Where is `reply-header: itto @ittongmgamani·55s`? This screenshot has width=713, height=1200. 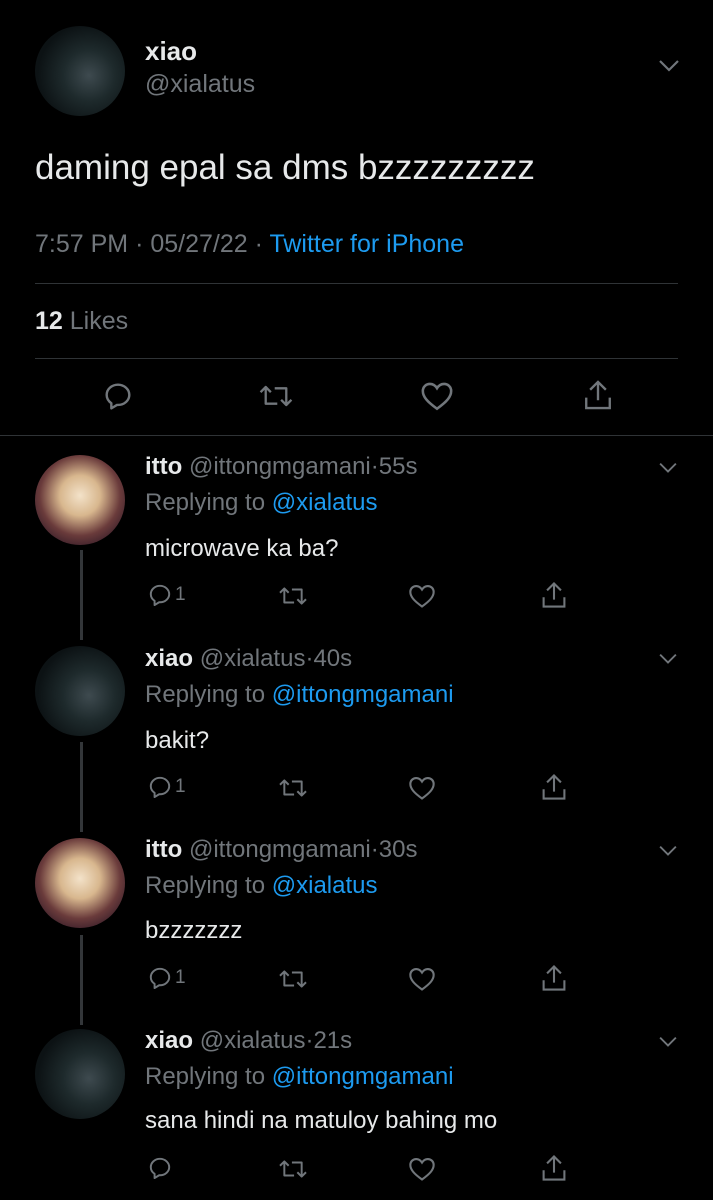
reply-header: itto @ittongmgamani·55s is located at coordinates (281, 467).